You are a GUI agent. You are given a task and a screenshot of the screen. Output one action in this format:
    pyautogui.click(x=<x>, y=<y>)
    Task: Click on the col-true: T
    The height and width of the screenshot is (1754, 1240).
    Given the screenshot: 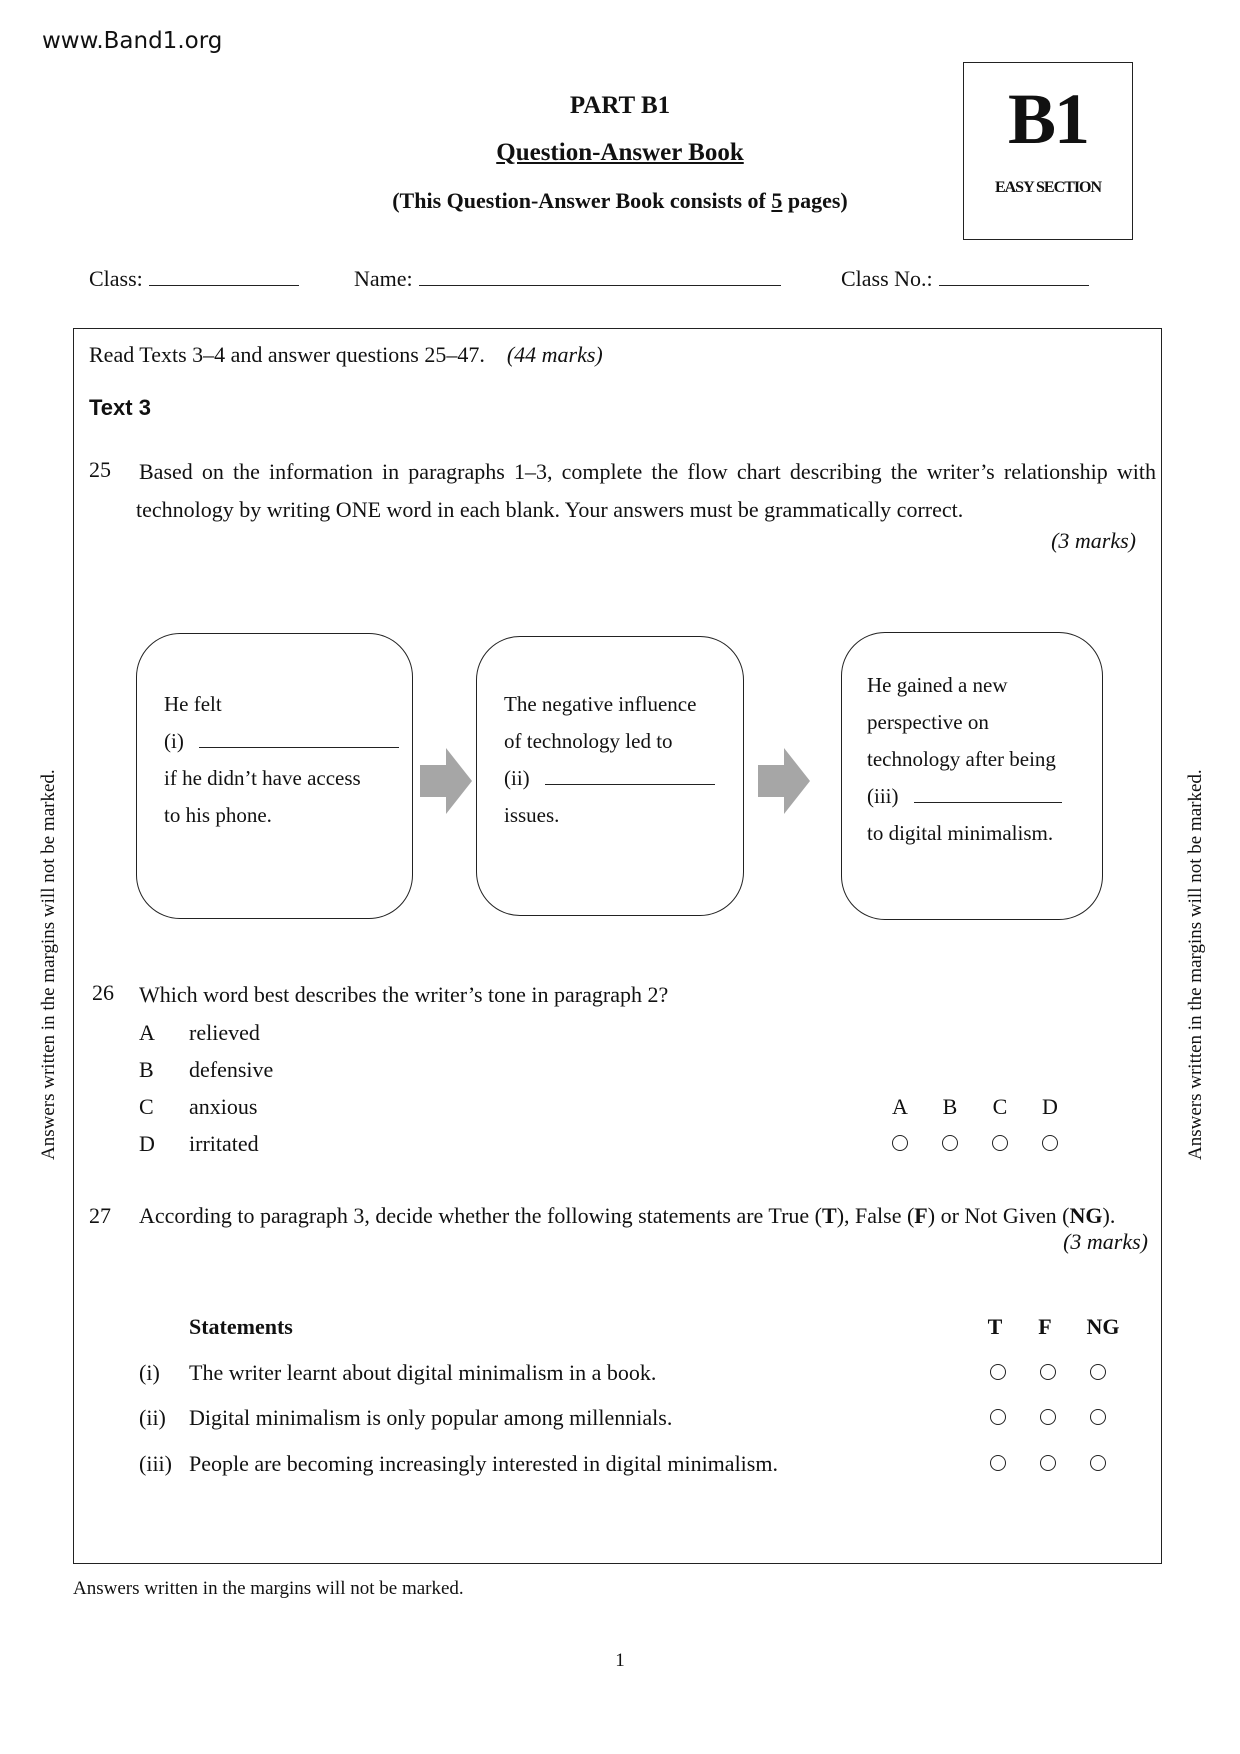 What is the action you would take?
    pyautogui.click(x=995, y=1326)
    